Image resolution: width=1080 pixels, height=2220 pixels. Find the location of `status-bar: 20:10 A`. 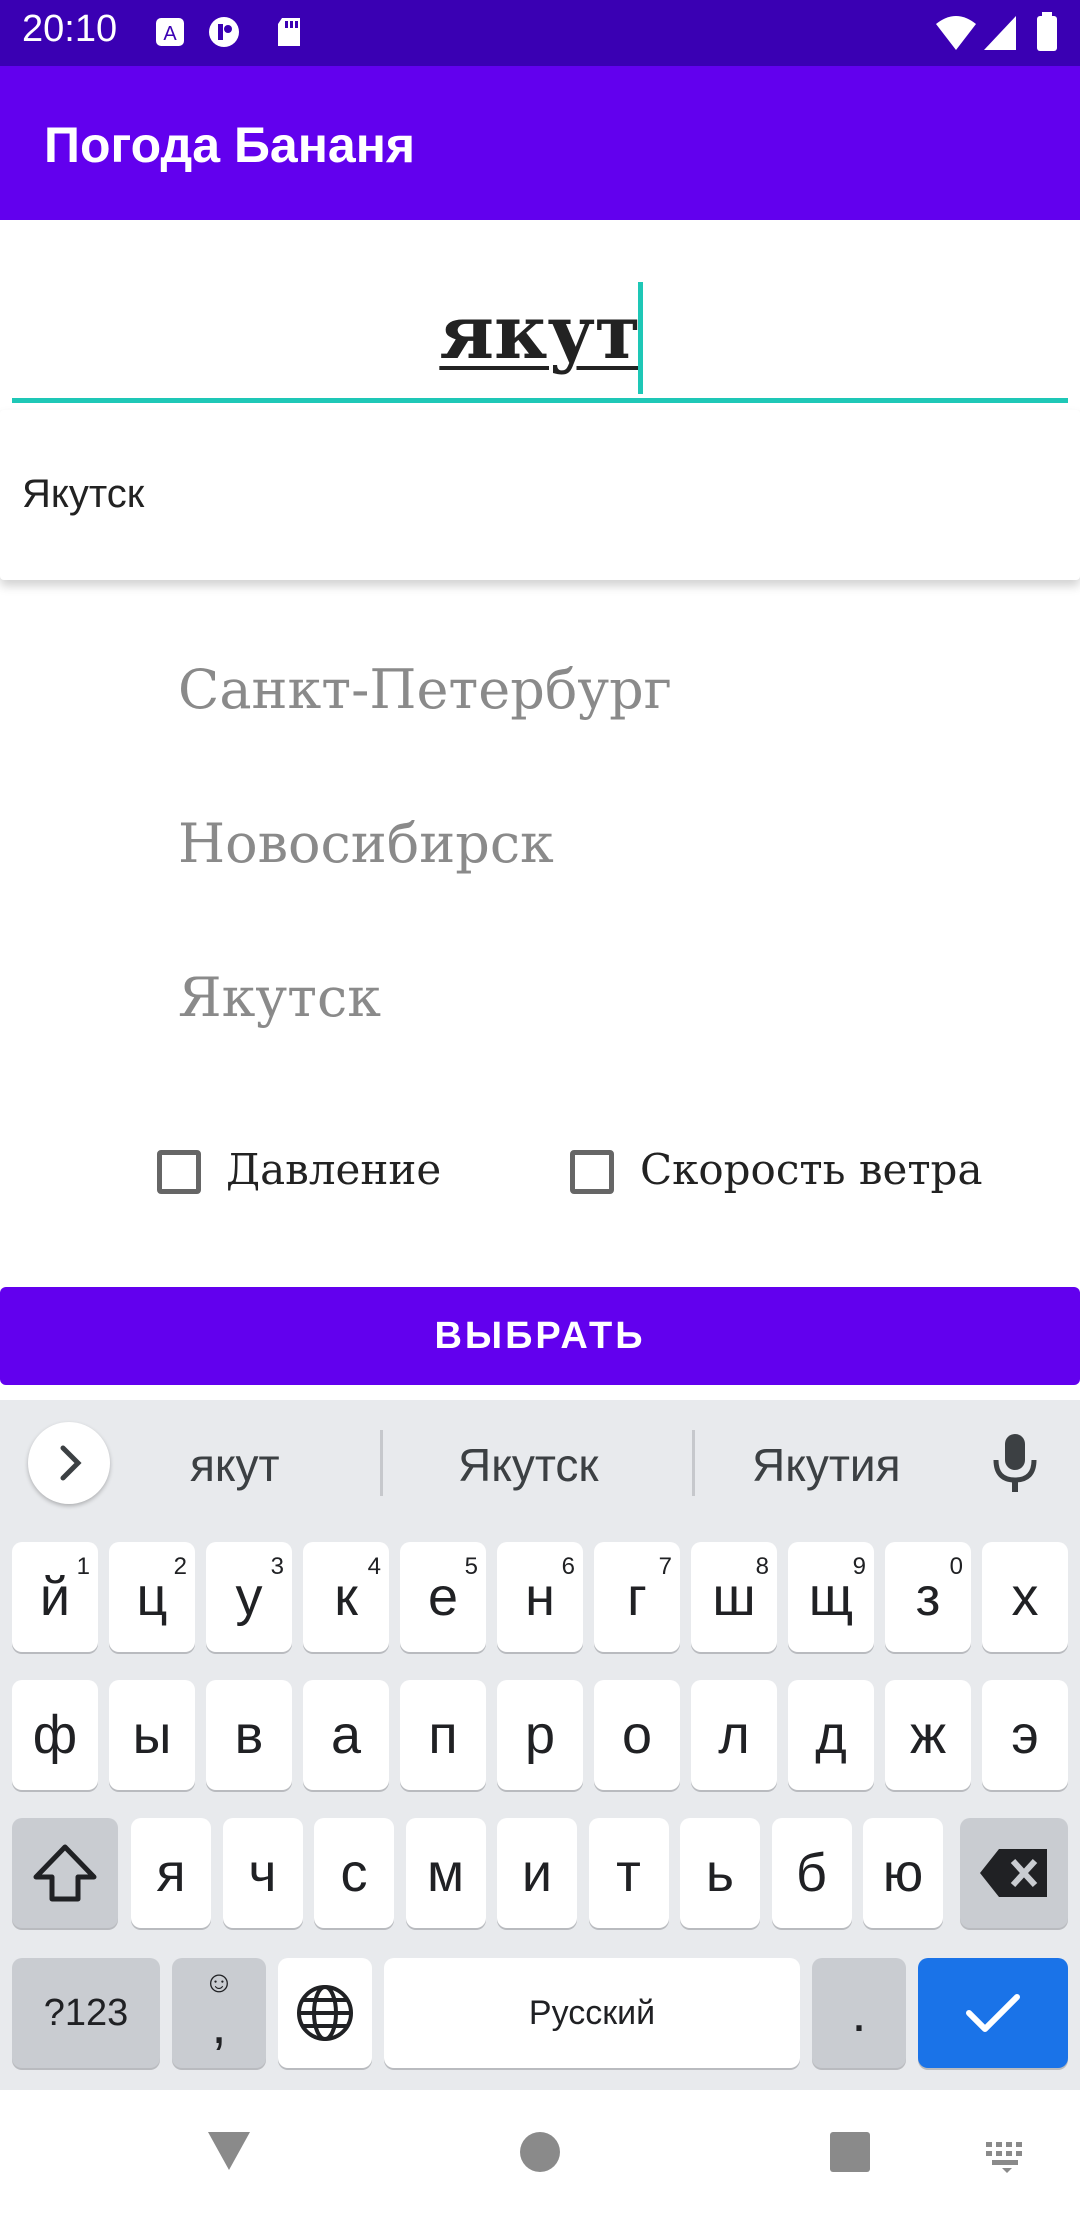

status-bar: 20:10 A is located at coordinates (540, 33).